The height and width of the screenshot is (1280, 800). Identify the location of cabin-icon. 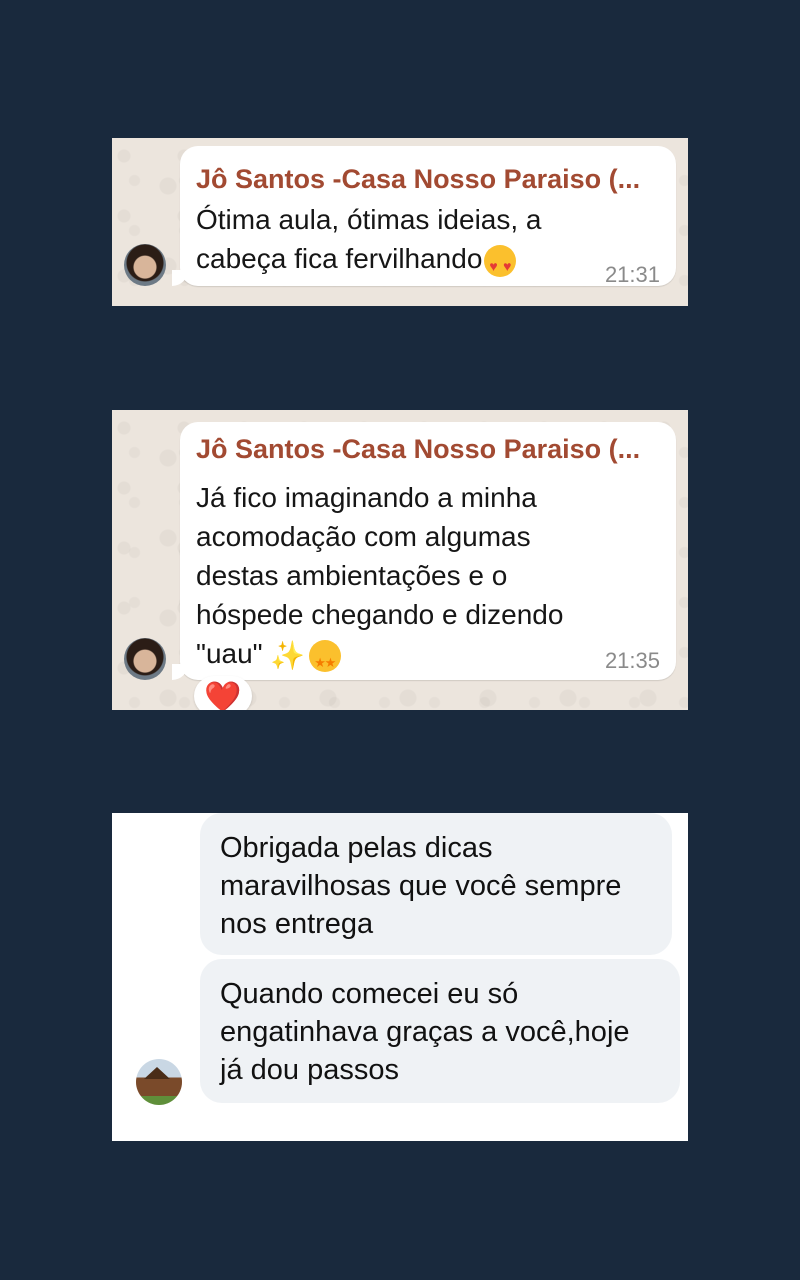
(157, 1073).